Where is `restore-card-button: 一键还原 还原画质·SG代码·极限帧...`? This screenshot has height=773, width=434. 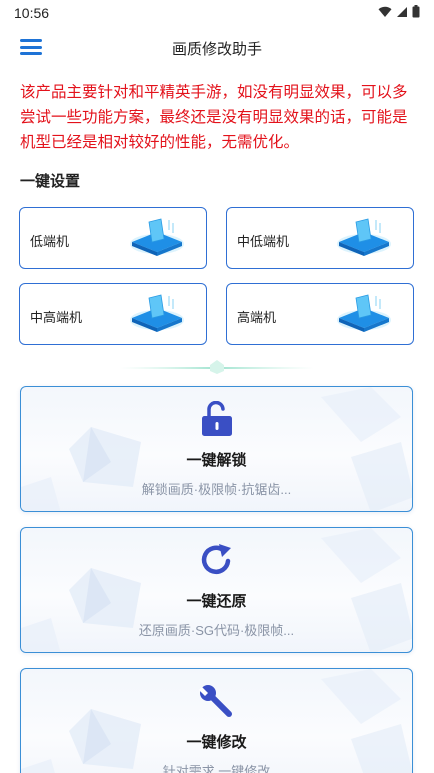
restore-card-button: 一键还原 还原画质·SG代码·极限帧... is located at coordinates (216, 590).